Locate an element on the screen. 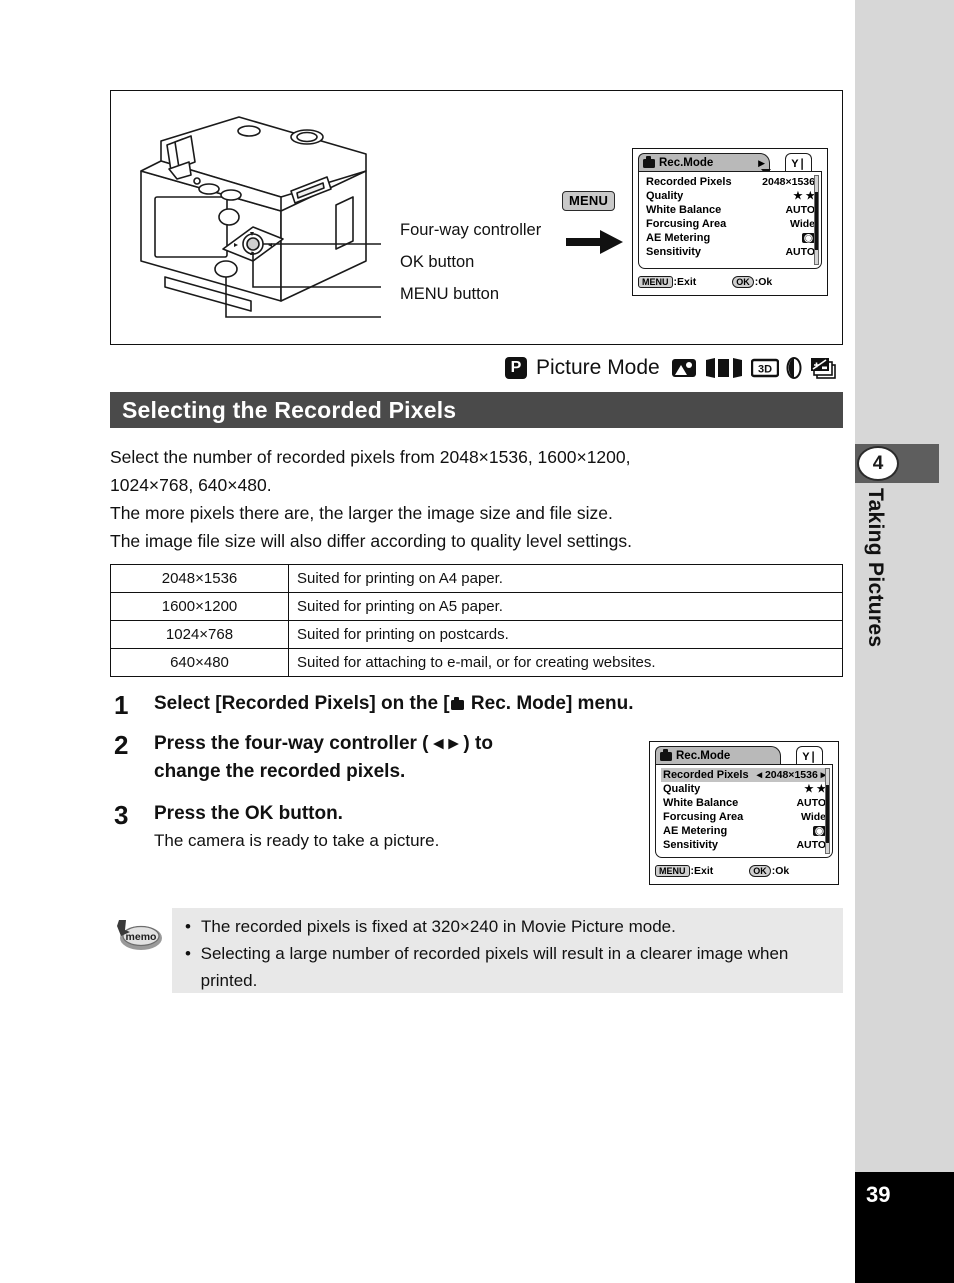 This screenshot has height=1283, width=954. menu-row: Recorded Pixels 2048×1536 is located at coordinates (730, 182).